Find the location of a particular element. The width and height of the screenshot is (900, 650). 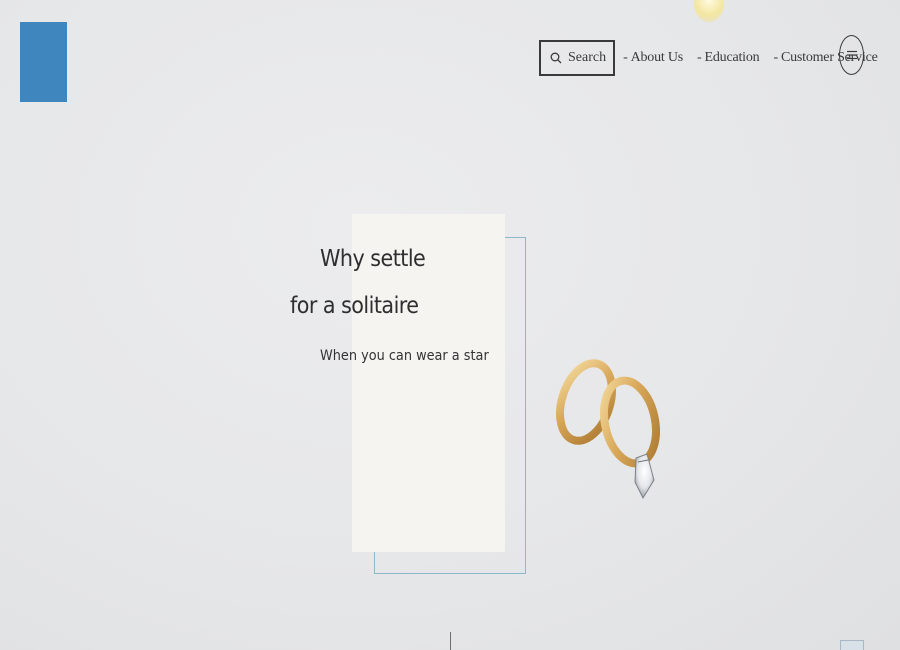

hero-subheadline: When you can wear a star is located at coordinates (404, 356).